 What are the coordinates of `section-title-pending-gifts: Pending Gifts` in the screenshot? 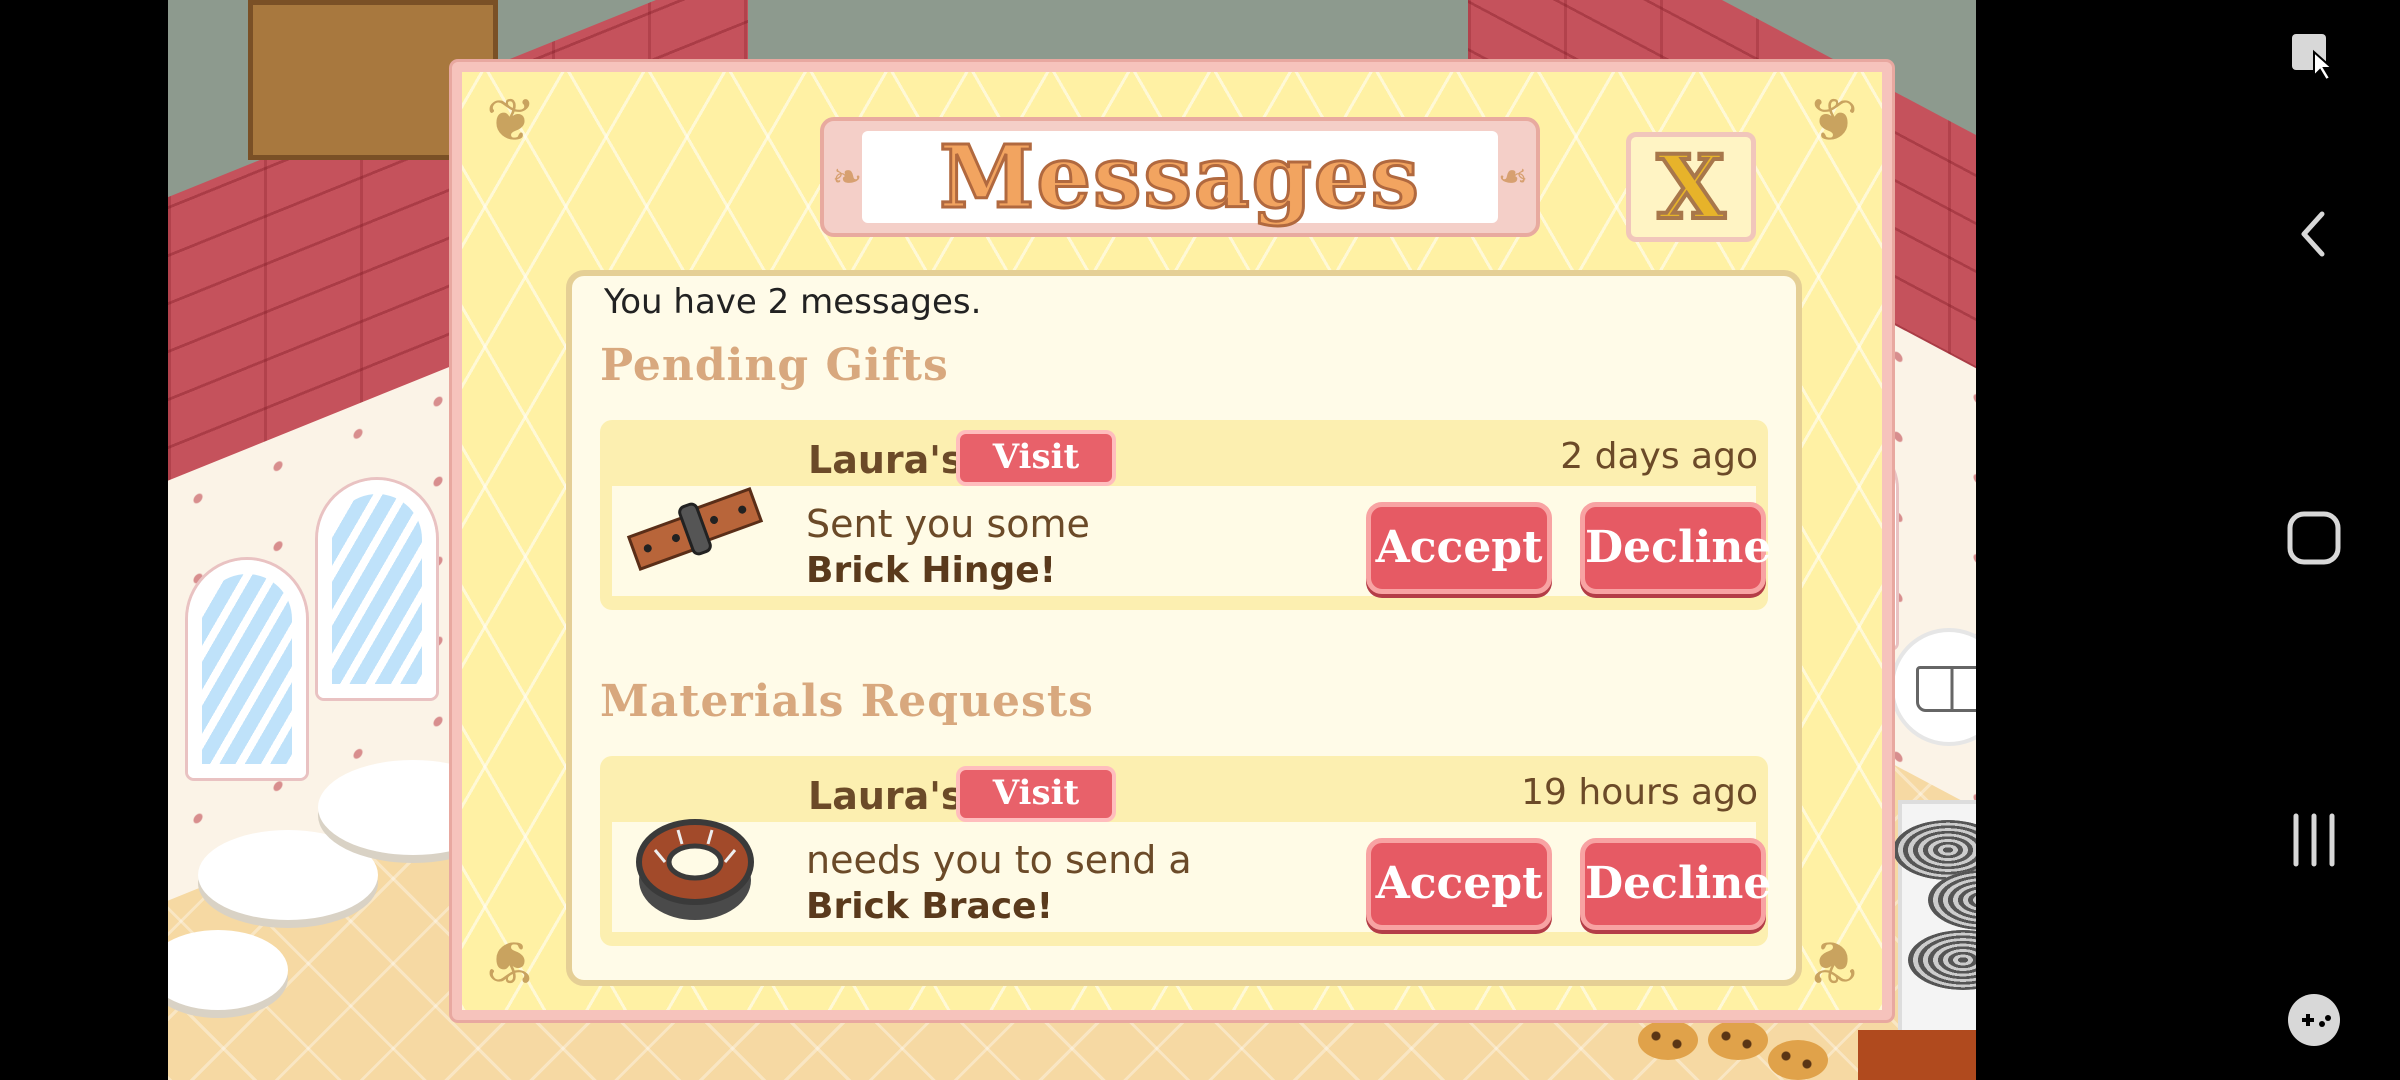 It's located at (774, 365).